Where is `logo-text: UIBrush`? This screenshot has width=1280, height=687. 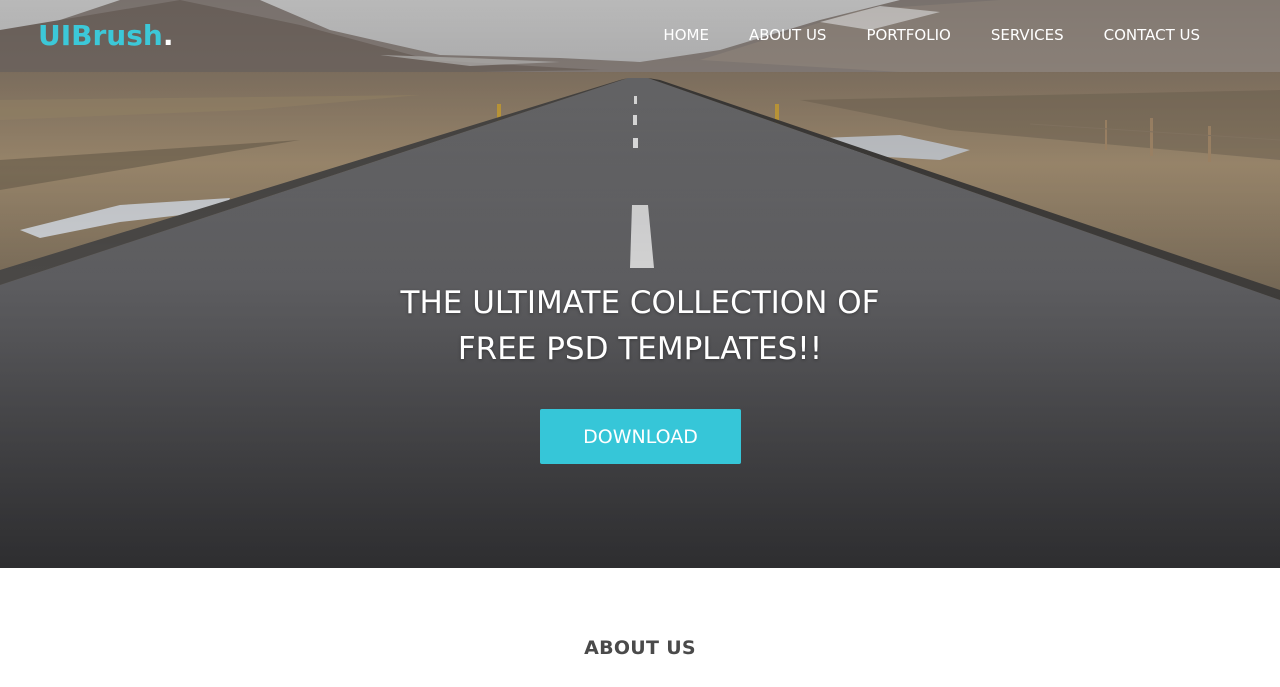 logo-text: UIBrush is located at coordinates (100, 35).